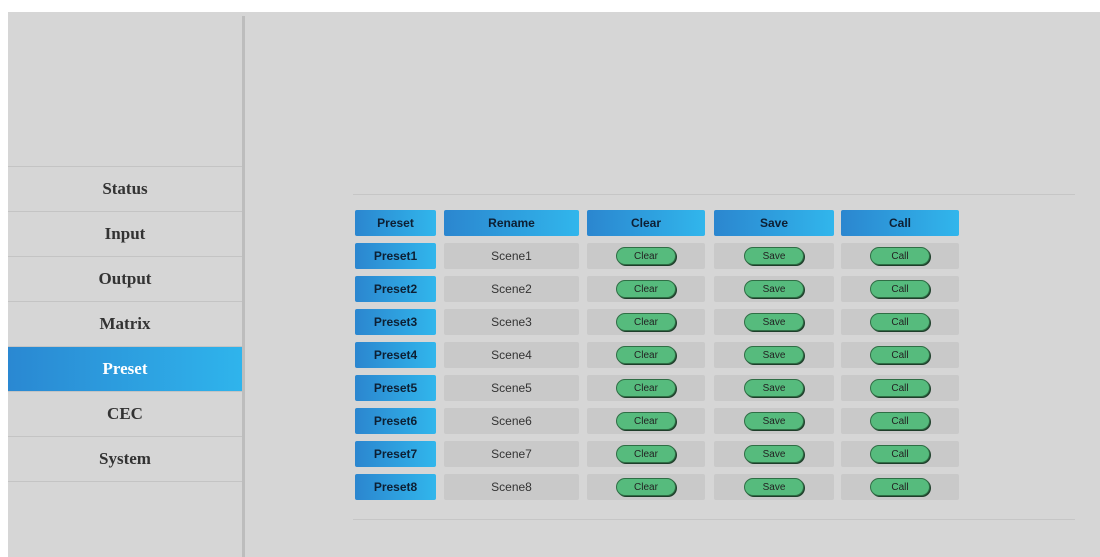 The height and width of the screenshot is (557, 1100). Describe the element at coordinates (511, 388) in the screenshot. I see `preset-5-name: Scene5` at that location.